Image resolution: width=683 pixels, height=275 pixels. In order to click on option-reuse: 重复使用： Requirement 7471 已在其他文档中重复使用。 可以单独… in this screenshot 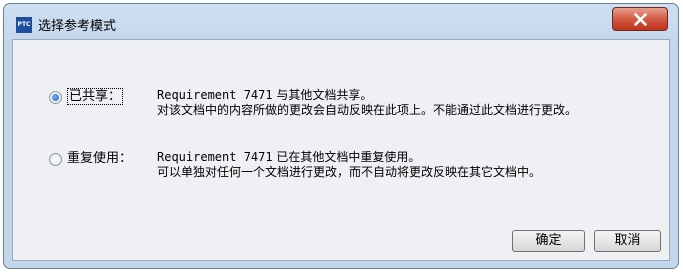, I will do `click(338, 165)`.